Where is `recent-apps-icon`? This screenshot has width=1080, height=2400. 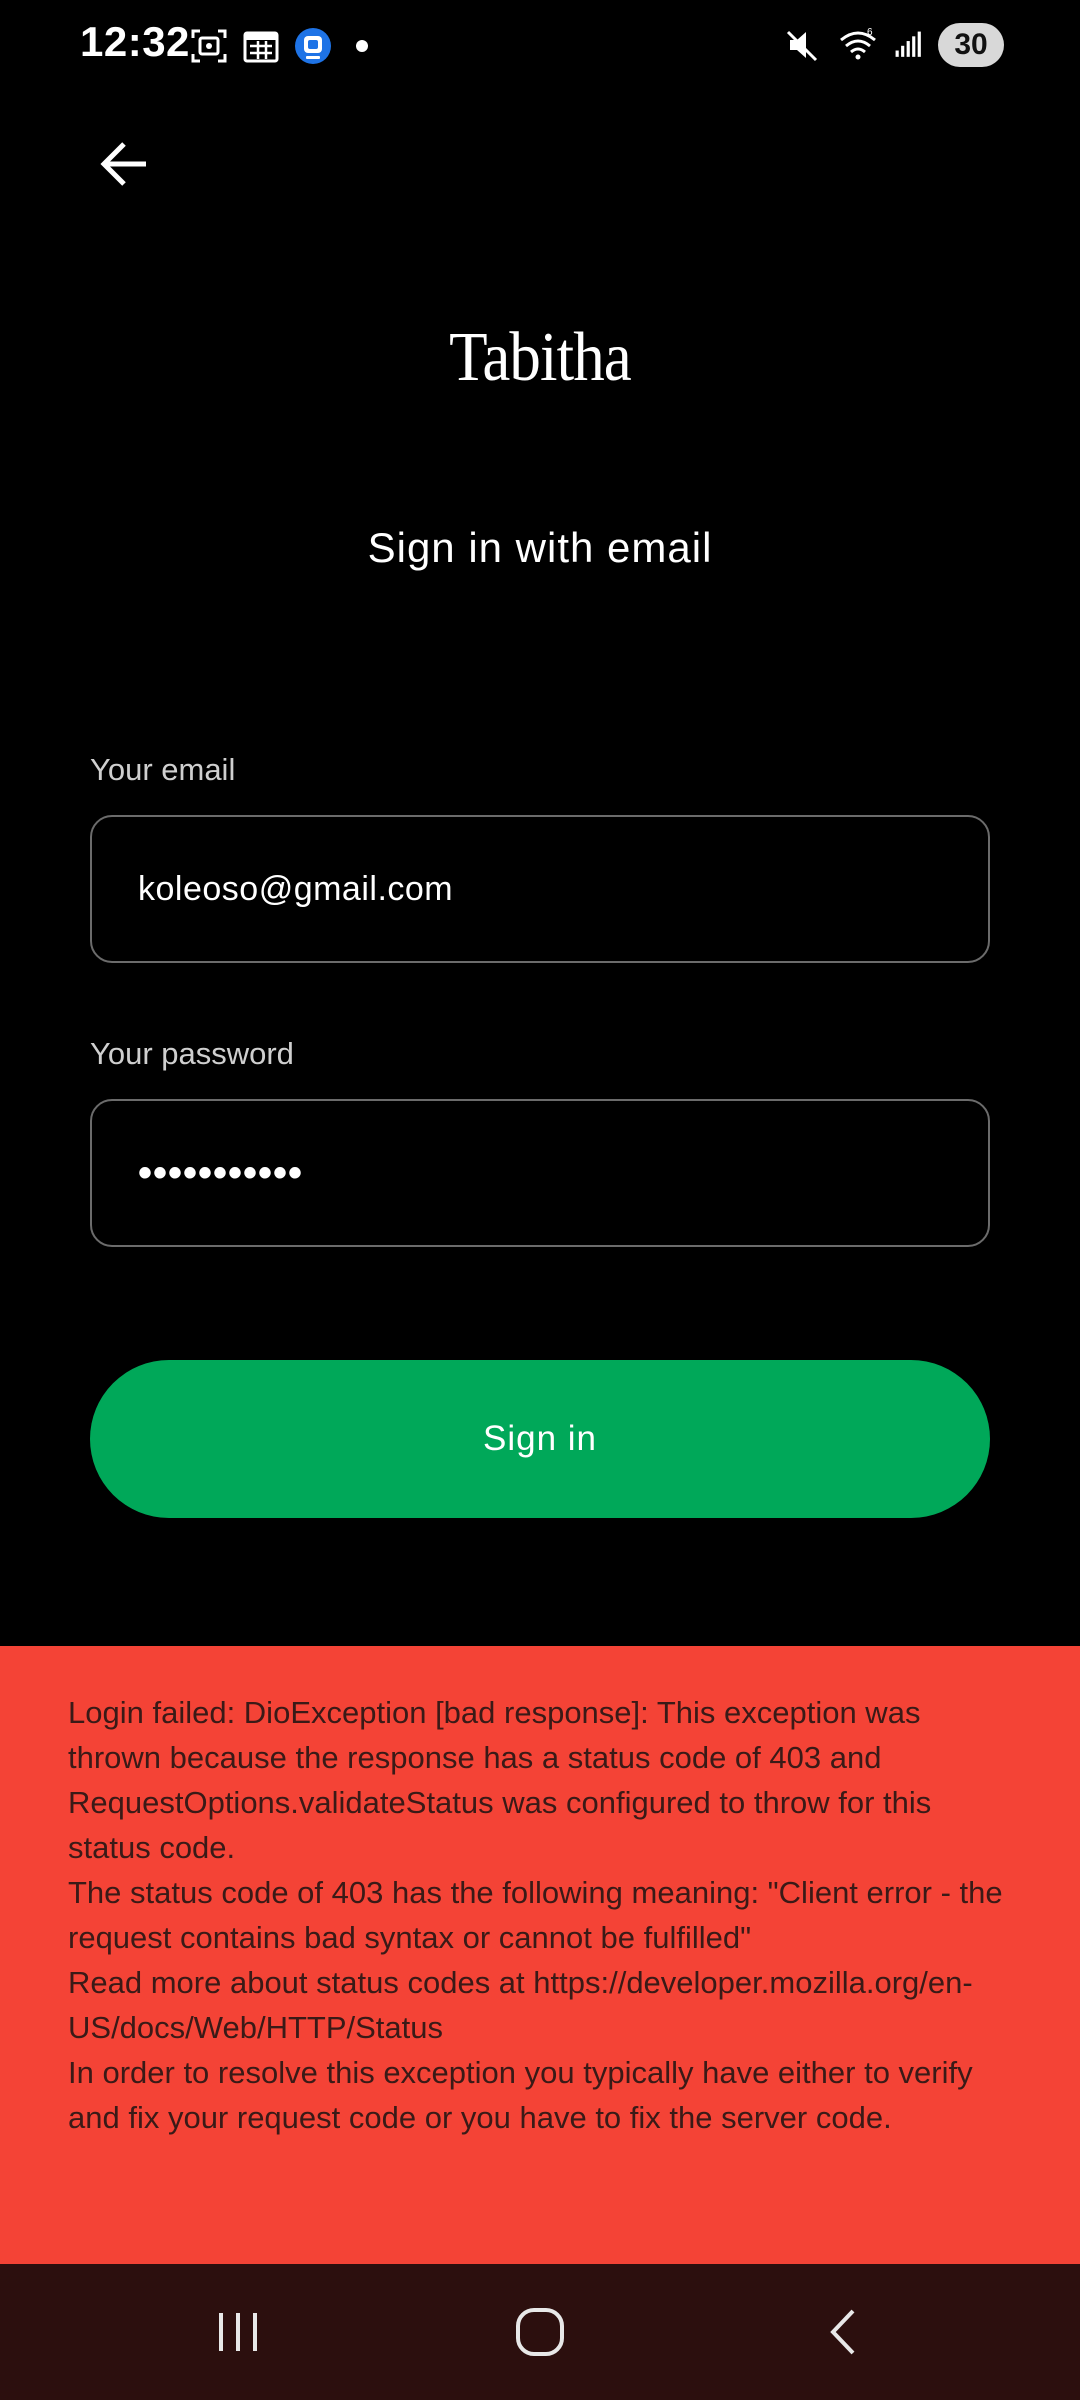
recent-apps-icon is located at coordinates (238, 2332).